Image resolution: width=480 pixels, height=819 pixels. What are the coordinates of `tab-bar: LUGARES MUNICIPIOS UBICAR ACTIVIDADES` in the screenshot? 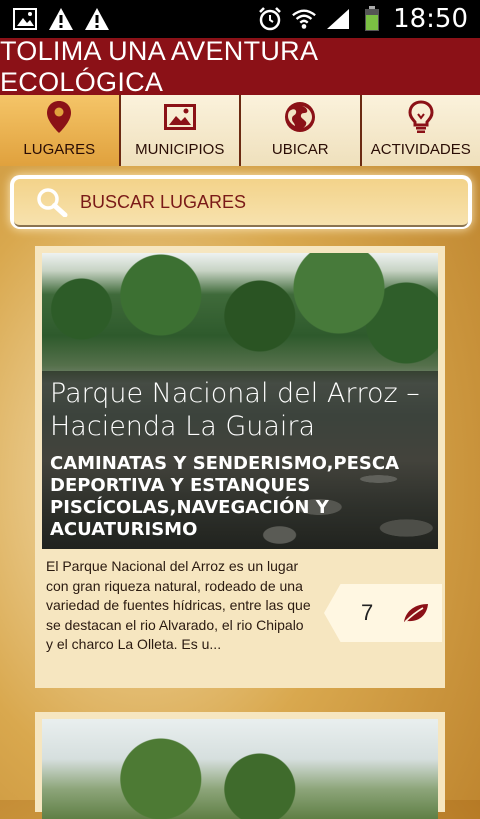 It's located at (240, 130).